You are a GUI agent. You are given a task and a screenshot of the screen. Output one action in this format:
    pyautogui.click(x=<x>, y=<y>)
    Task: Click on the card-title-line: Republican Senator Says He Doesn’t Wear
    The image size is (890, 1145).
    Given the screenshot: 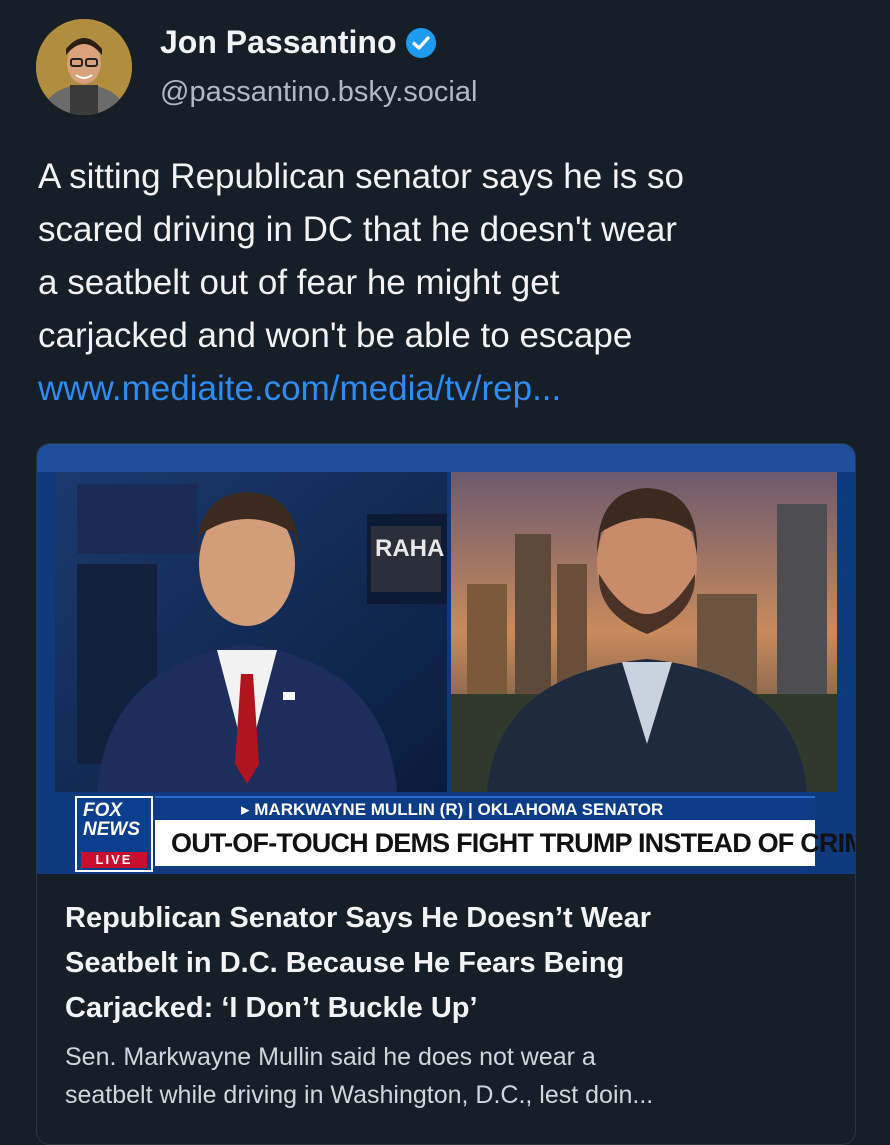 What is the action you would take?
    pyautogui.click(x=358, y=918)
    